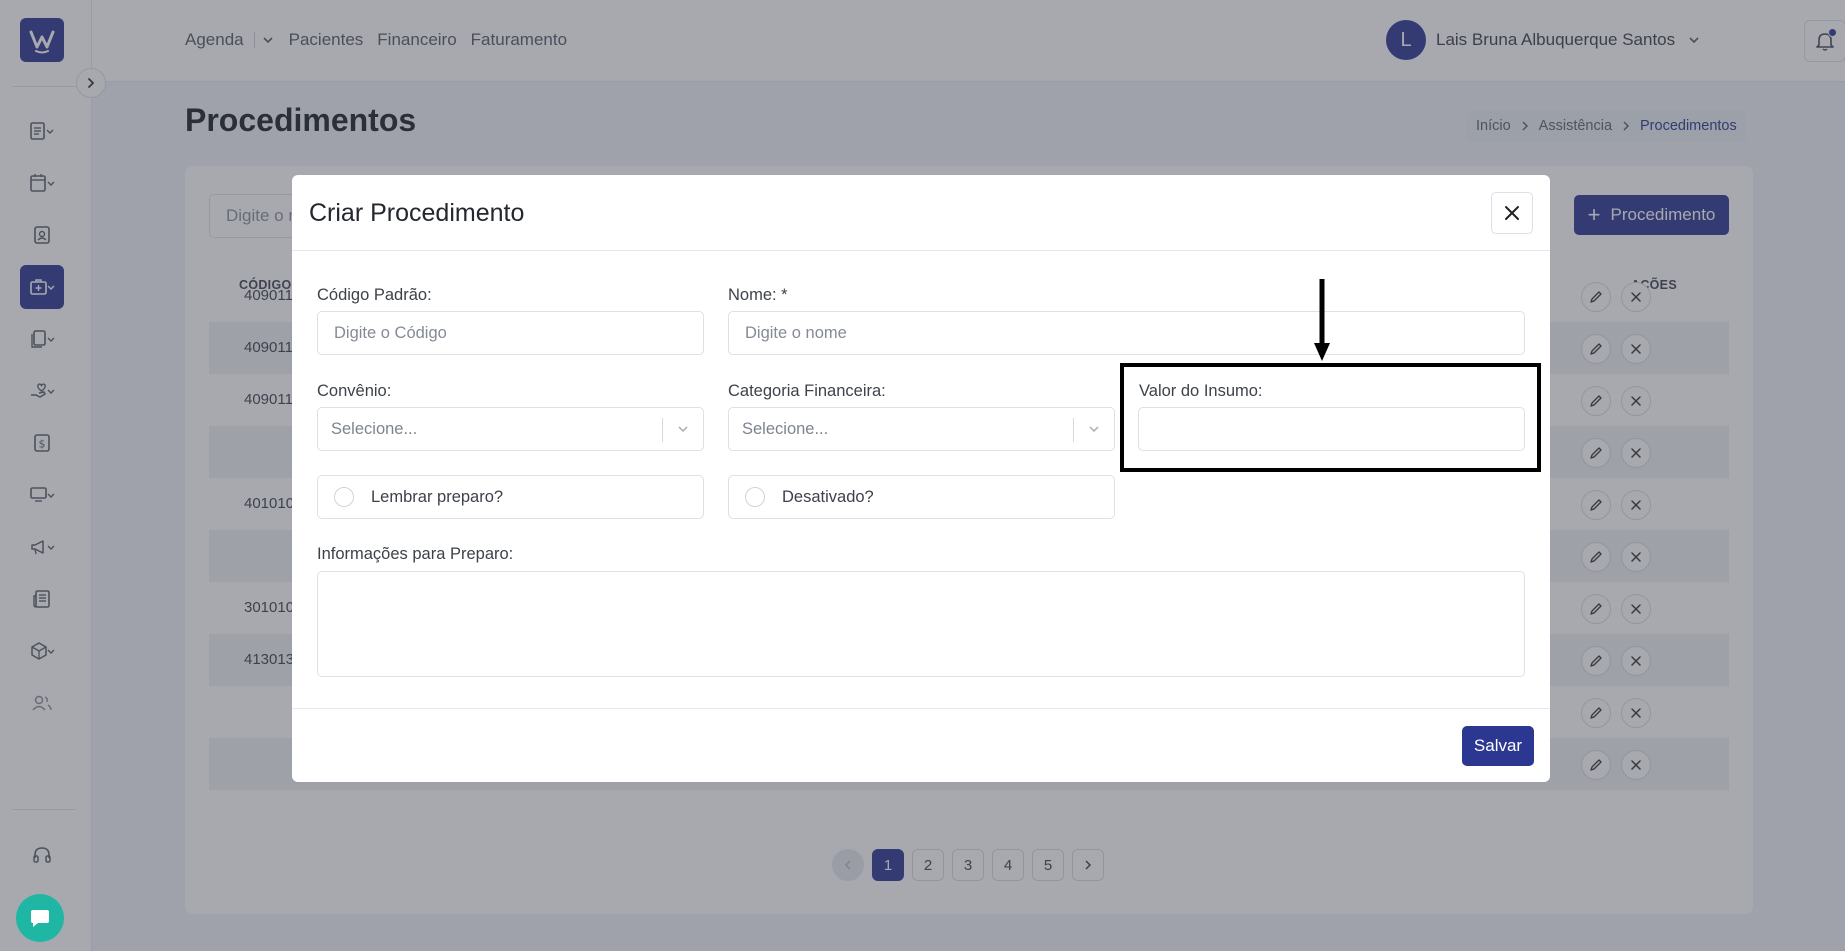  What do you see at coordinates (921, 213) in the screenshot?
I see `modal-header: Criar Procedimento` at bounding box center [921, 213].